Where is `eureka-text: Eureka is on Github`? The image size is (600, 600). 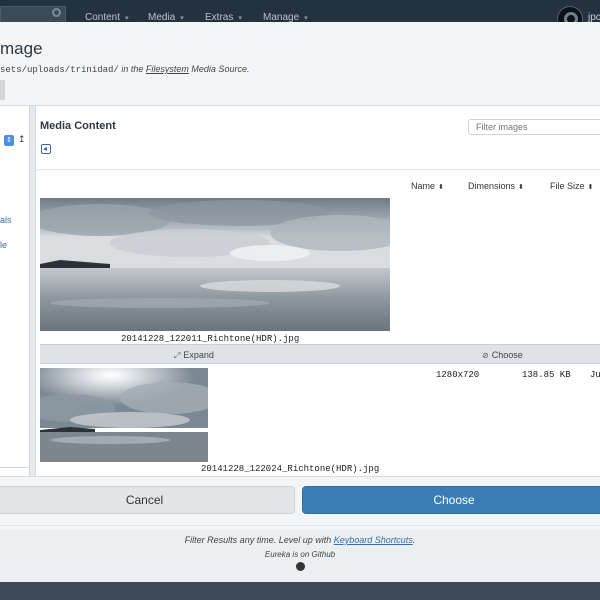
eureka-text: Eureka is on Github is located at coordinates (300, 554).